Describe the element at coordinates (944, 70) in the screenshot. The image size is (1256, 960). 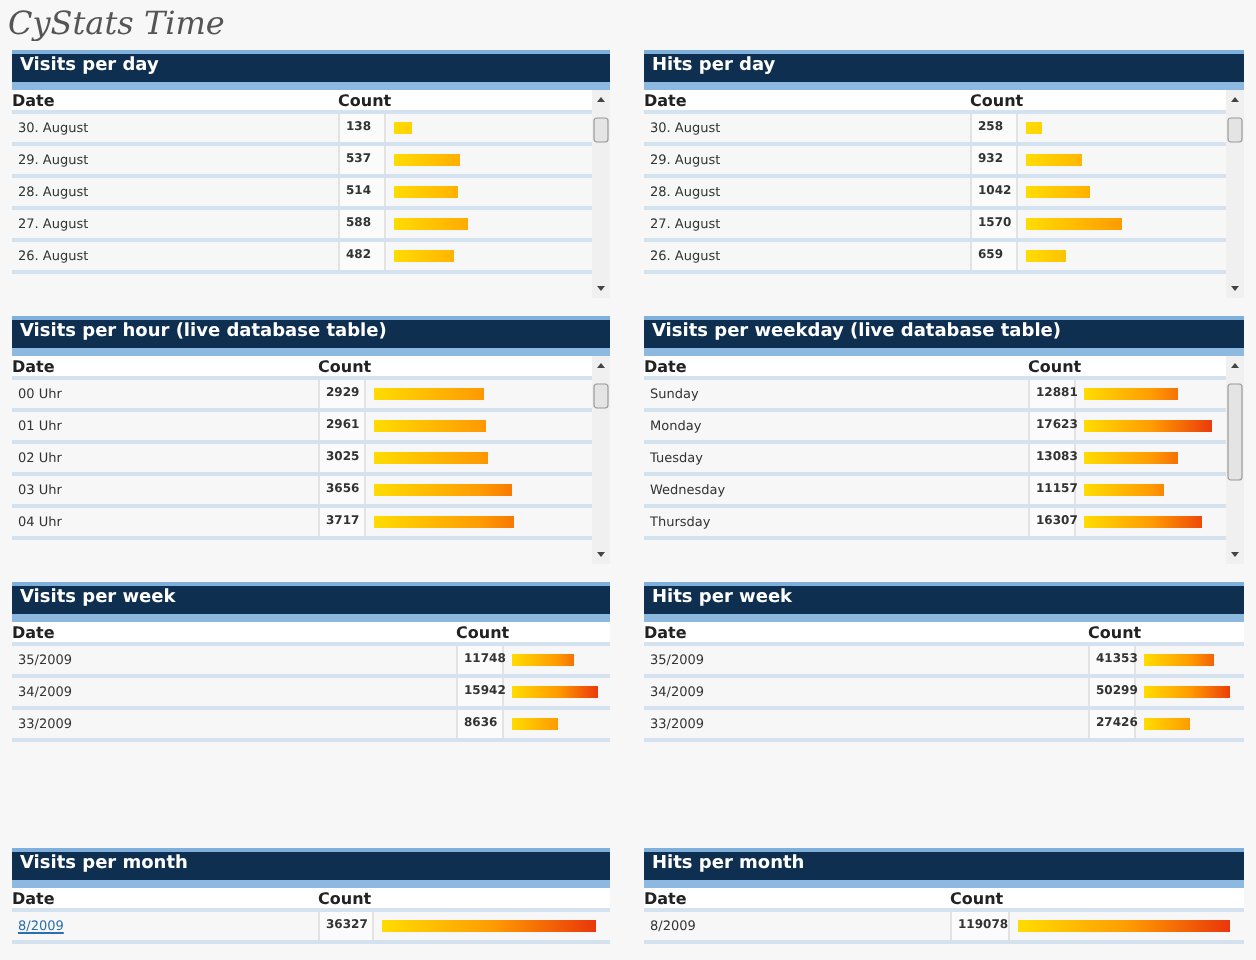
I see `panel-header: Hits per day` at that location.